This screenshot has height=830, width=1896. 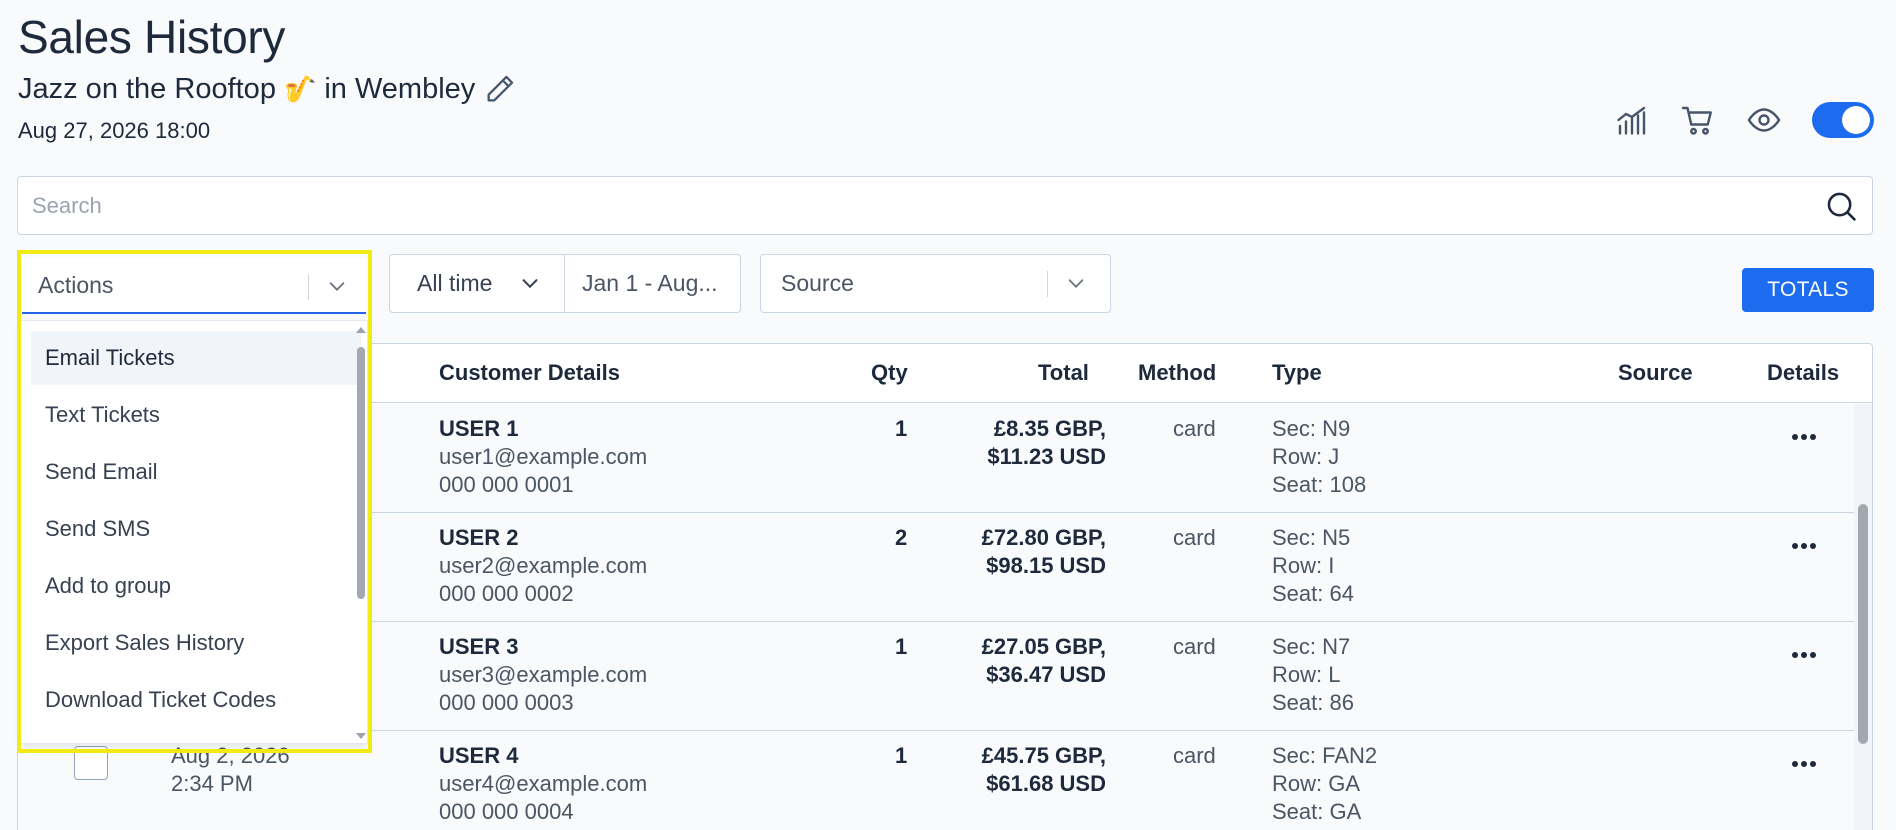 I want to click on customer-phone: 000 000 0003, so click(x=506, y=702).